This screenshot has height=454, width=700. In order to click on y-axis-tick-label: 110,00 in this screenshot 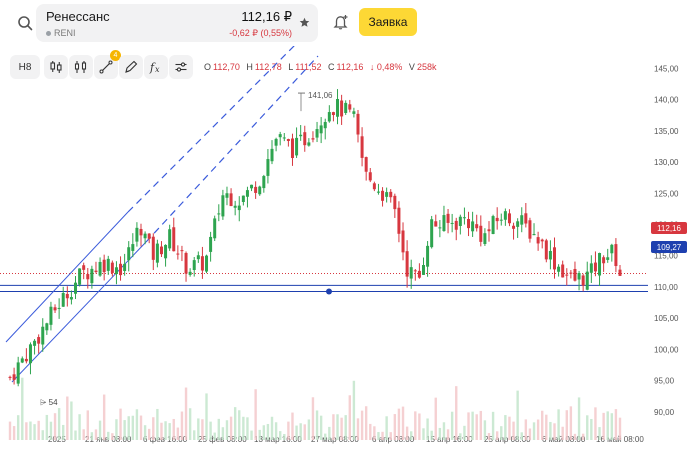, I will do `click(666, 287)`.